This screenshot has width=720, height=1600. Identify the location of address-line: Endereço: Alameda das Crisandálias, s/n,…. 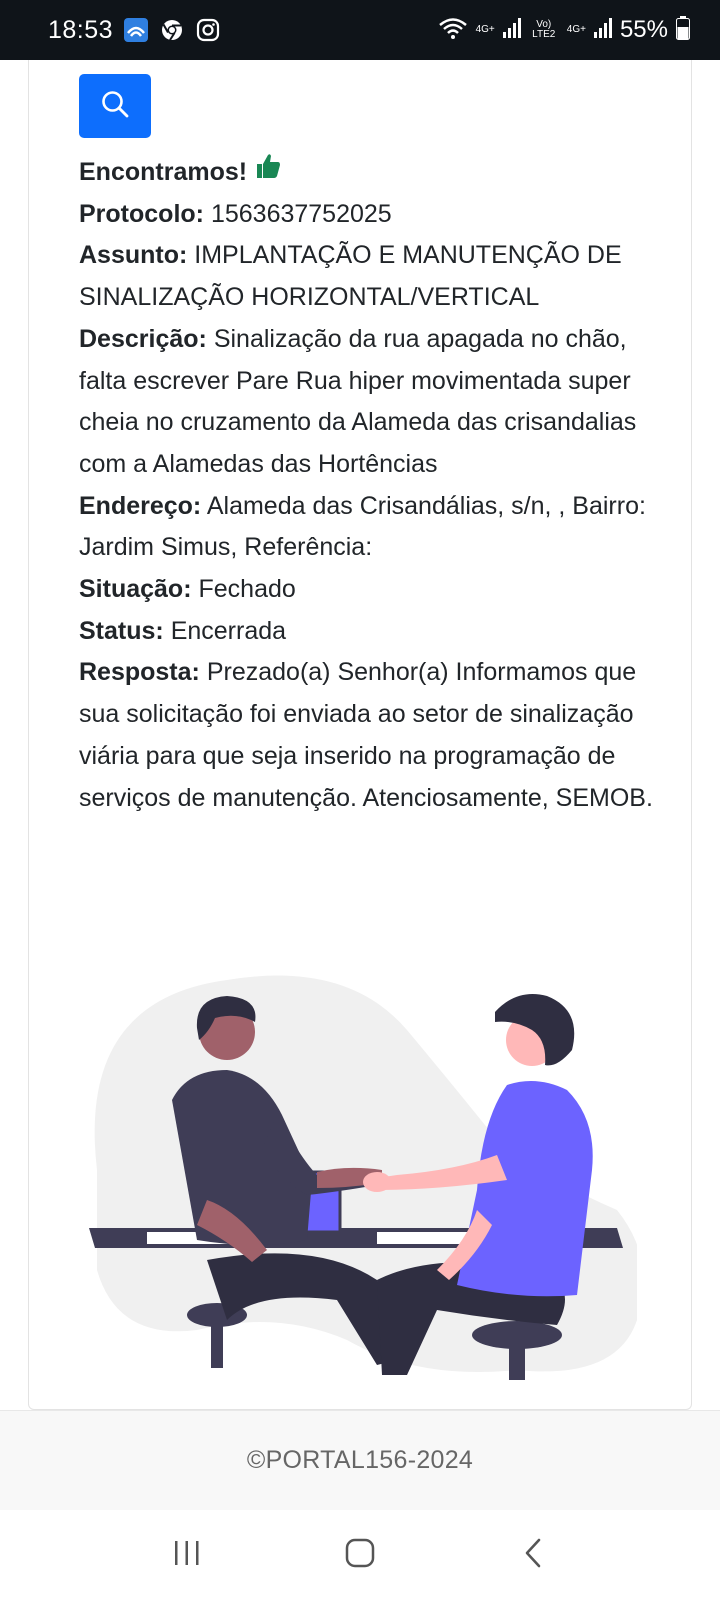
(379, 527).